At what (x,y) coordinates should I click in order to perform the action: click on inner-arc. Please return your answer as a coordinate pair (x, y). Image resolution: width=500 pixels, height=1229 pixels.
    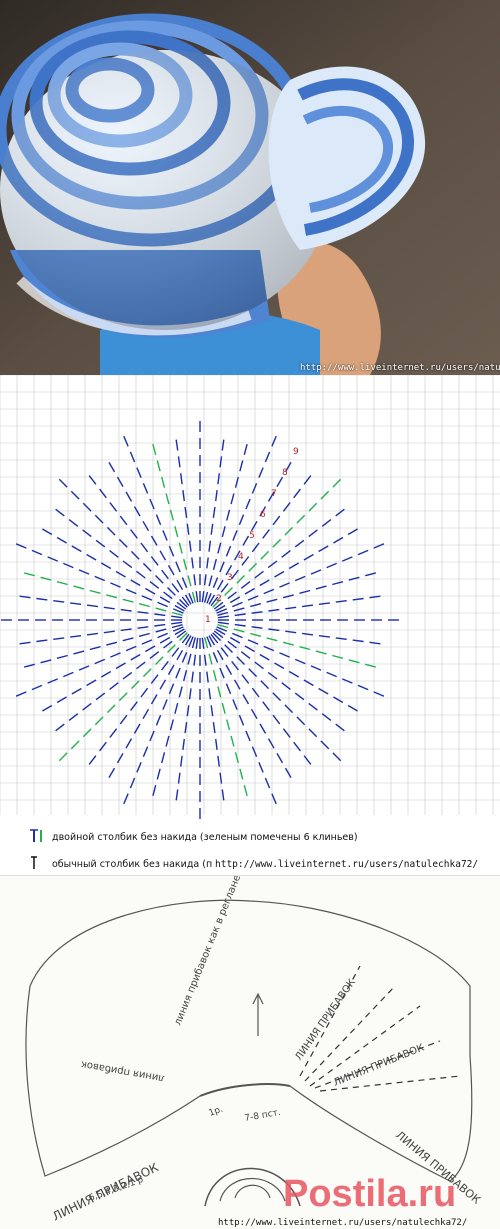
    Looking at the image, I should click on (245, 1090).